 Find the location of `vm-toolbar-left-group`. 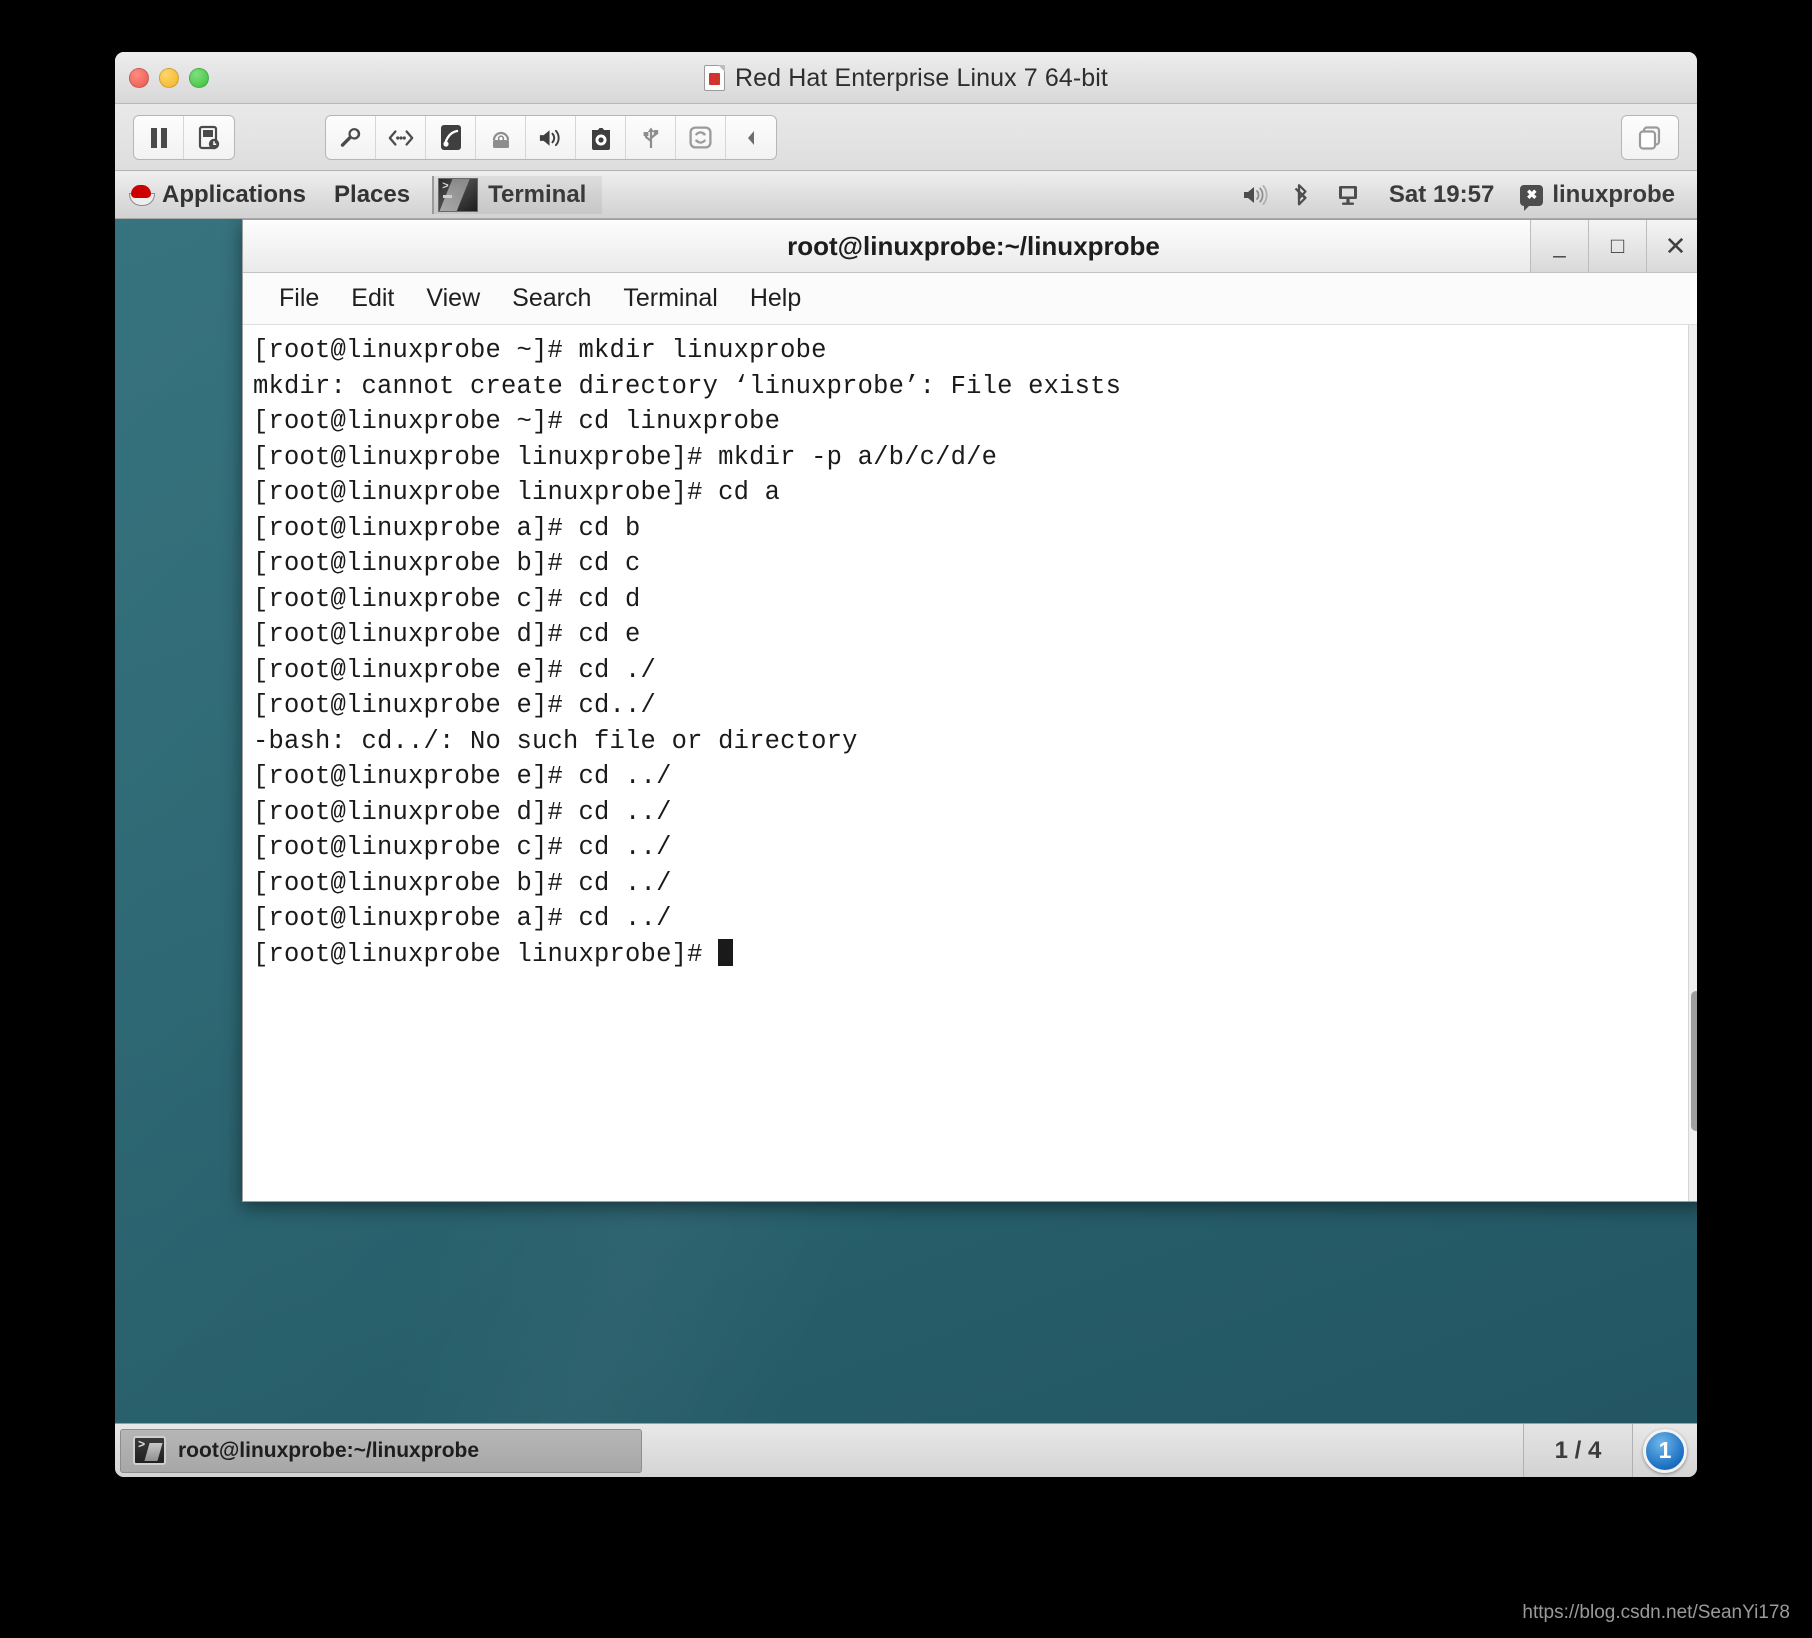

vm-toolbar-left-group is located at coordinates (184, 137).